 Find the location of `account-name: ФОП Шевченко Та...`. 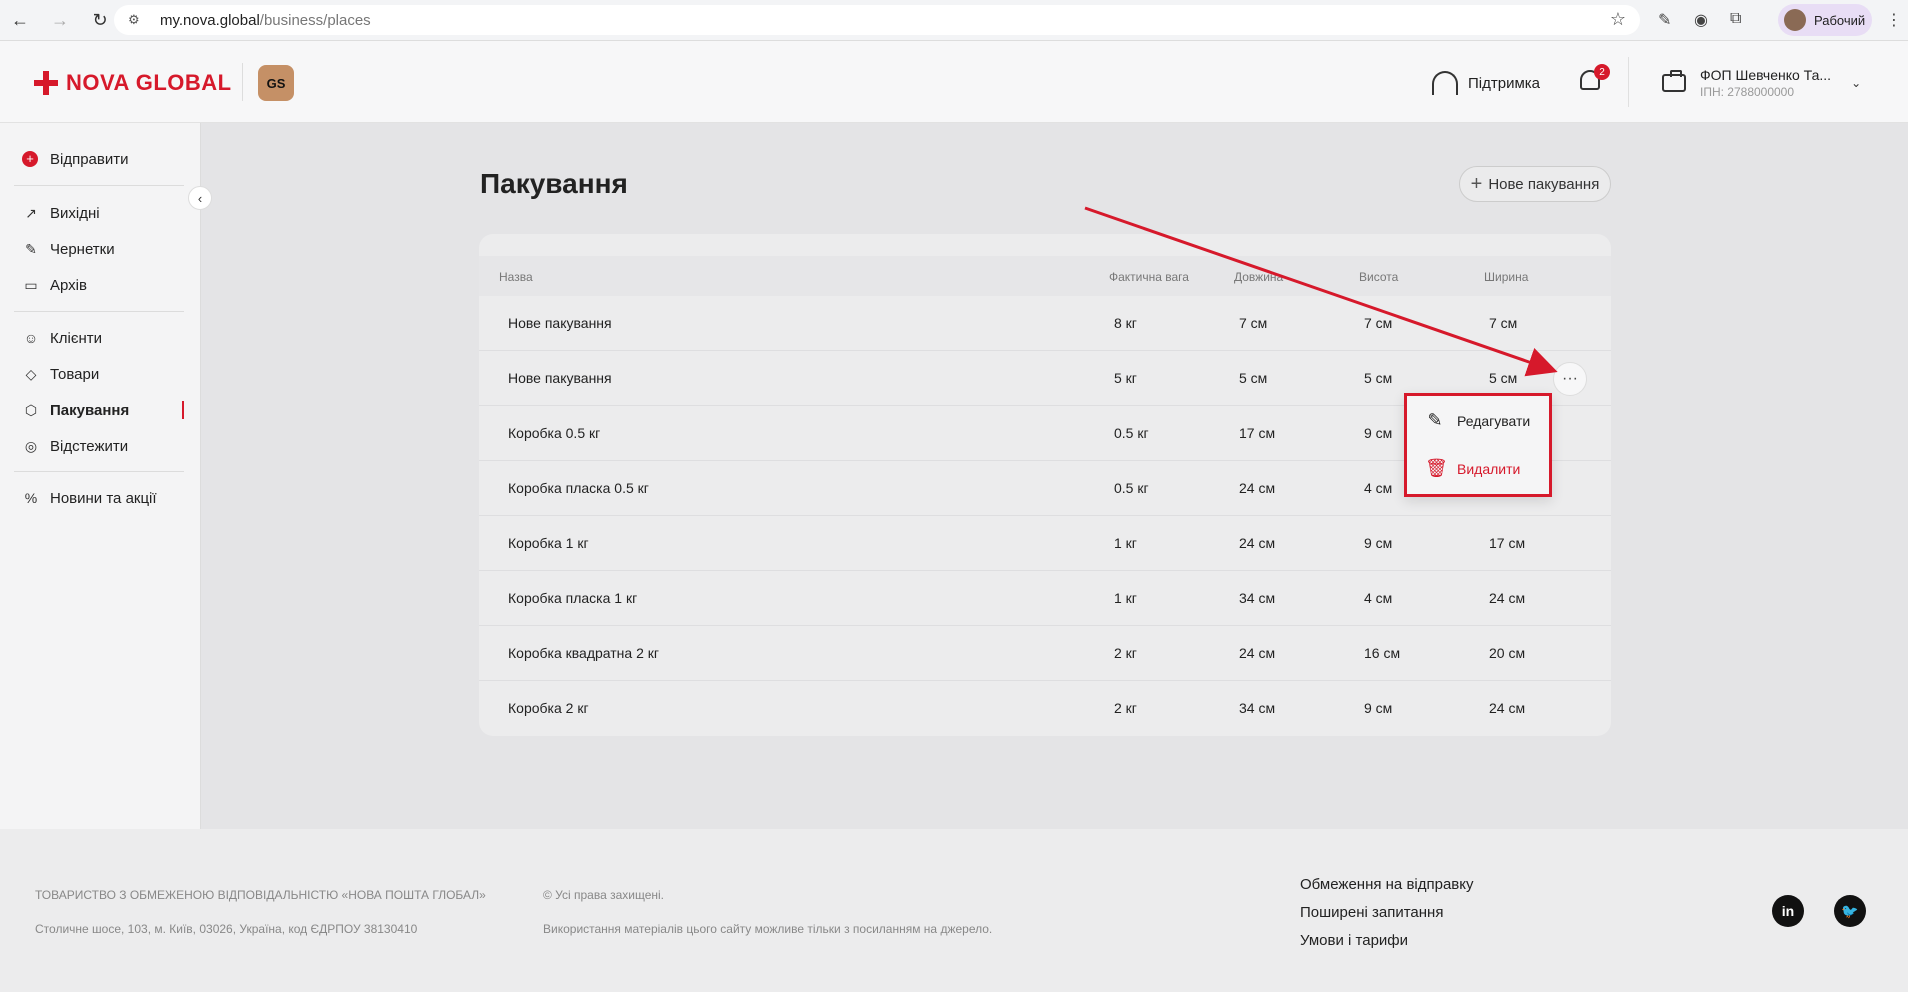

account-name: ФОП Шевченко Та... is located at coordinates (1766, 75).